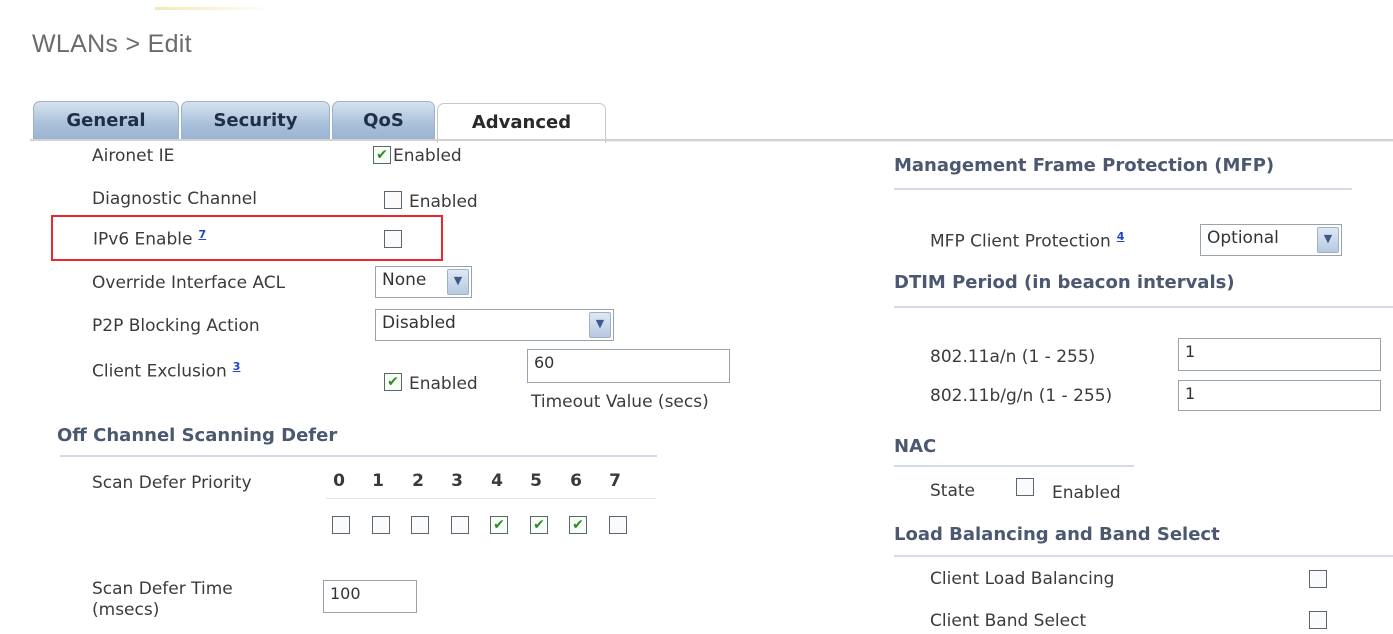  Describe the element at coordinates (176, 326) in the screenshot. I see `p2p-blocking-label: P2P Blocking Action` at that location.